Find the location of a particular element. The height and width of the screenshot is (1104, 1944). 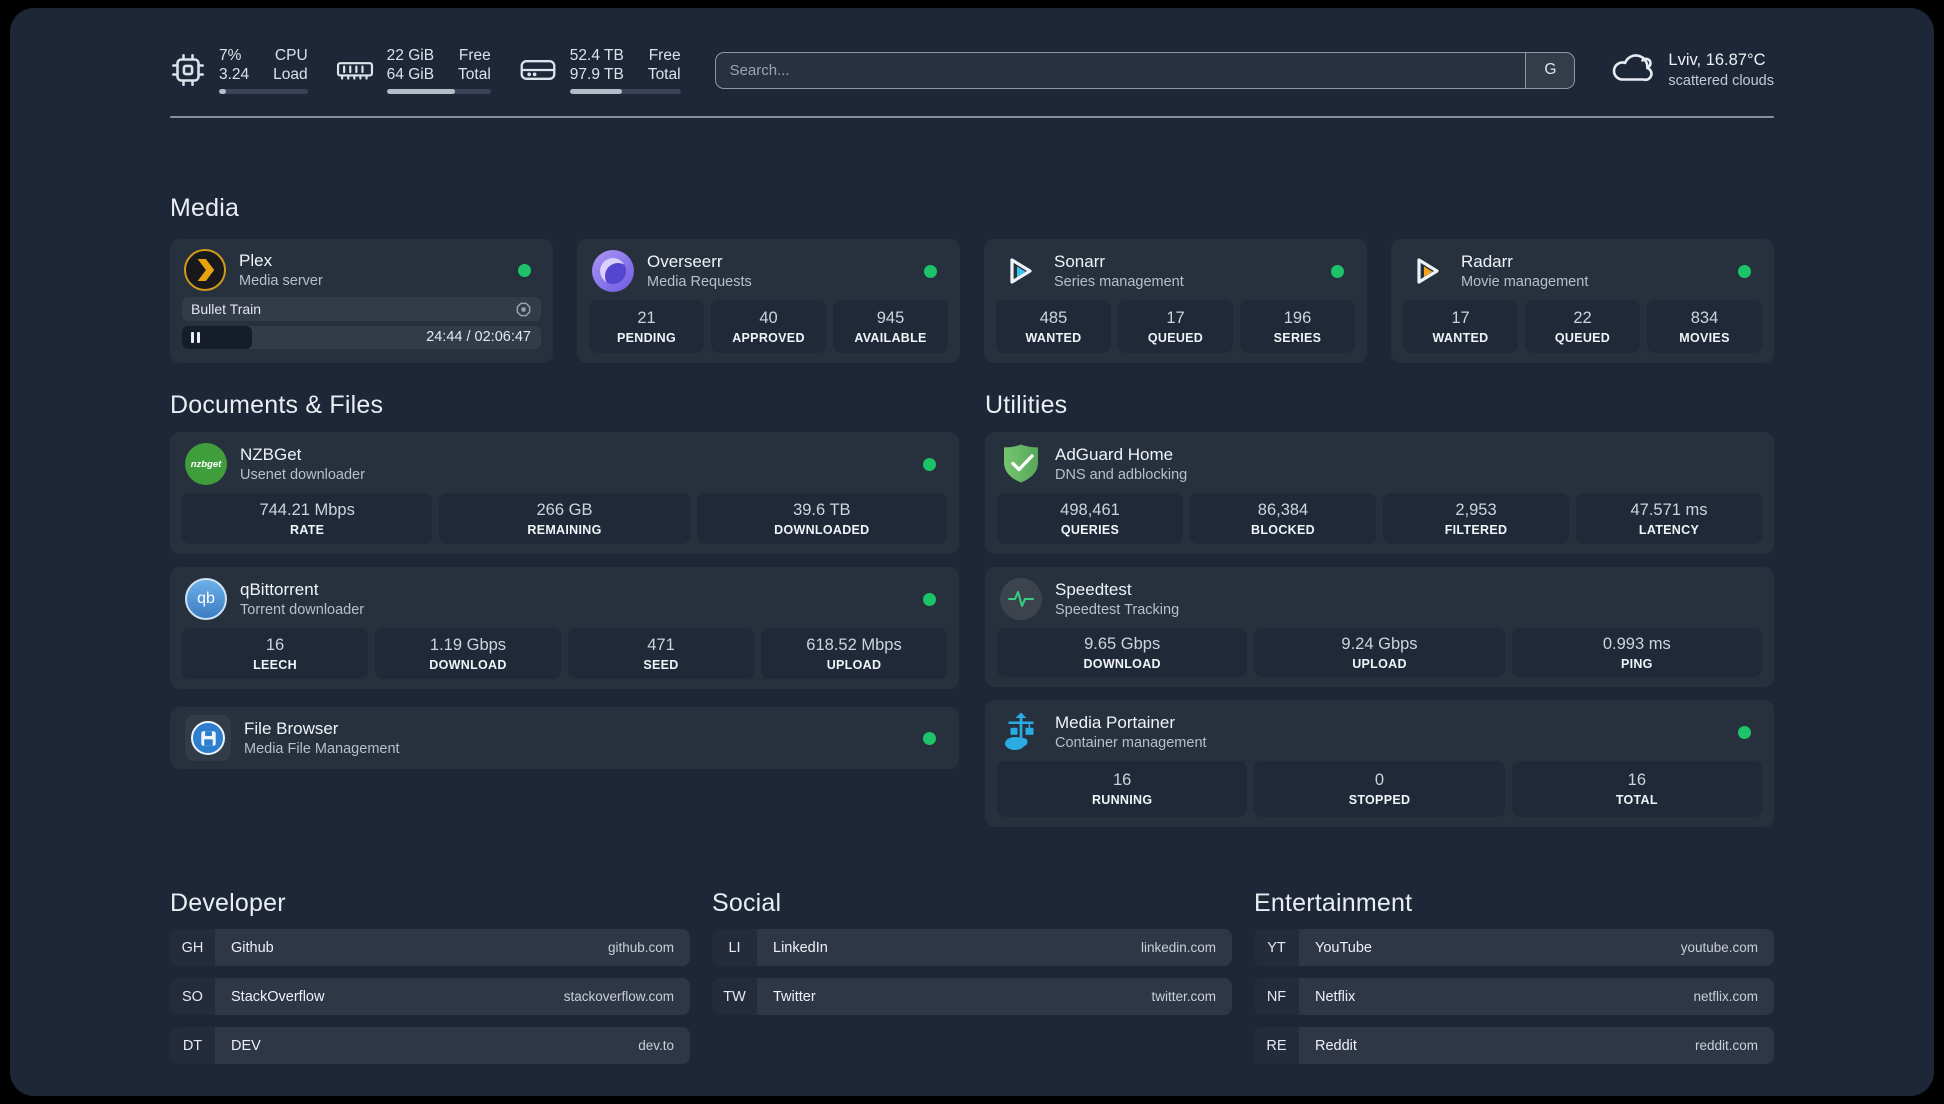

bookmark-abbr: DT is located at coordinates (192, 1045).